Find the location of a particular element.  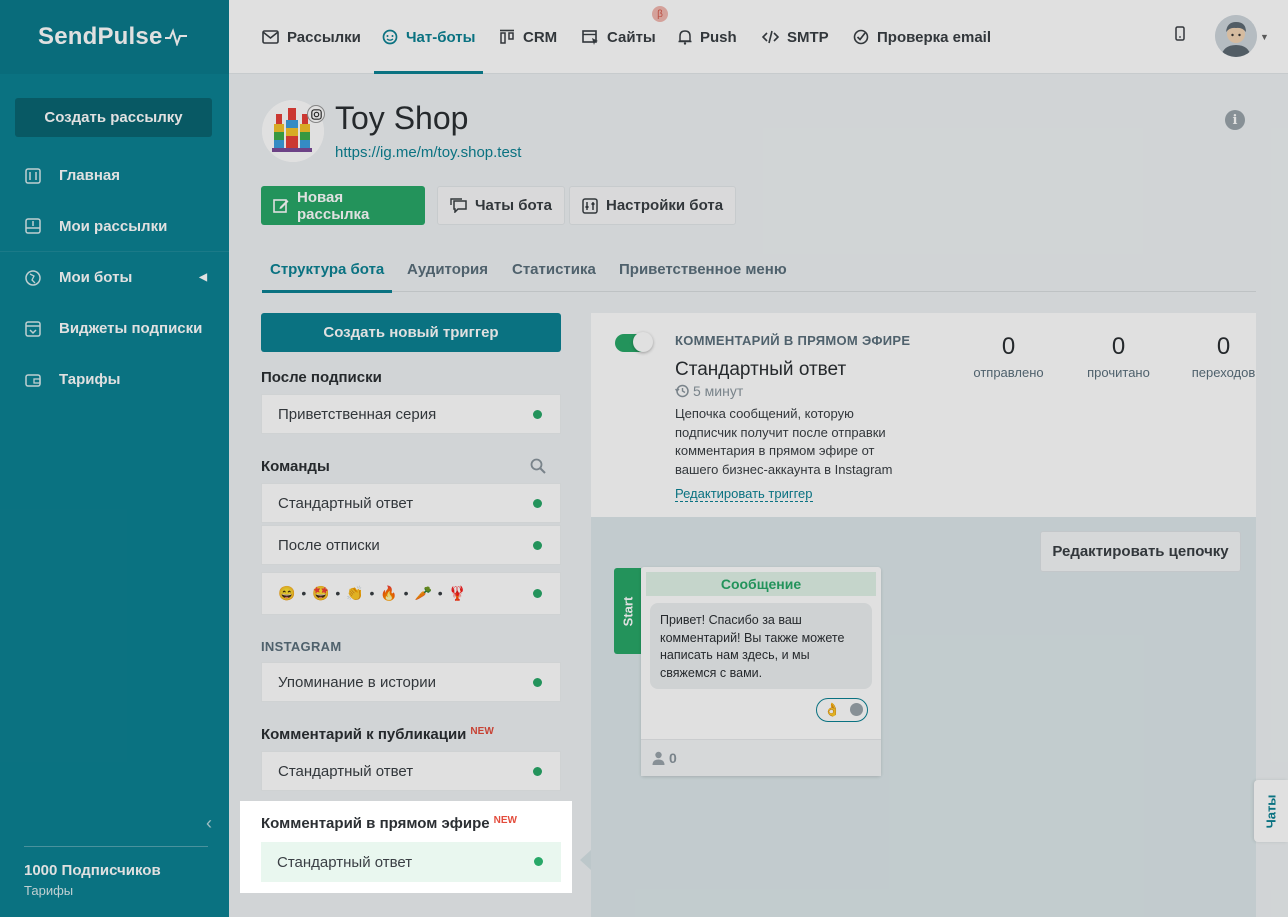

subscriber-count: 1000 Подписчиков is located at coordinates (92, 870).